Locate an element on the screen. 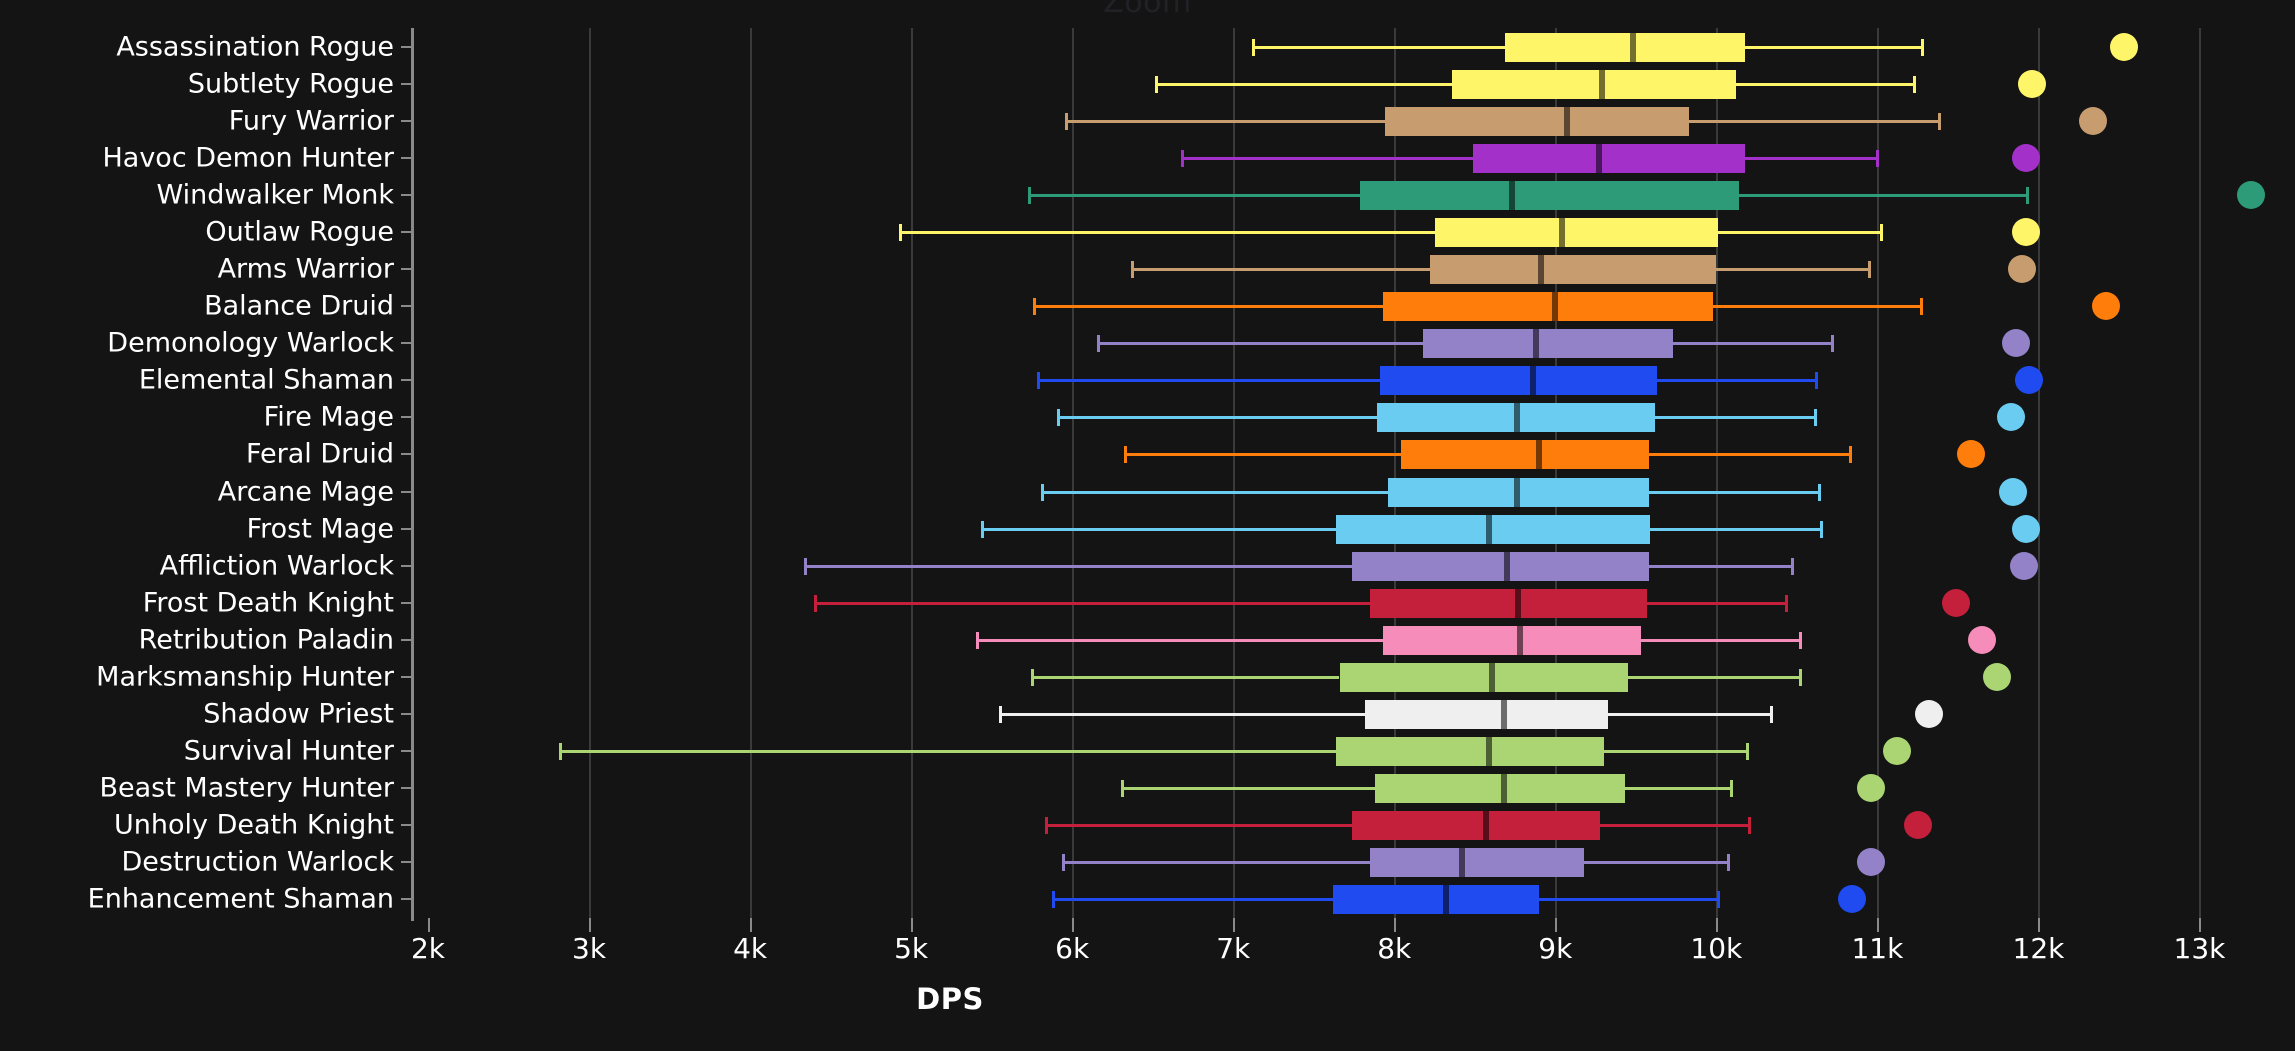 The image size is (2295, 1051). y-axis-label-subtlety-rogue: Subtlety Rogue is located at coordinates (290, 84).